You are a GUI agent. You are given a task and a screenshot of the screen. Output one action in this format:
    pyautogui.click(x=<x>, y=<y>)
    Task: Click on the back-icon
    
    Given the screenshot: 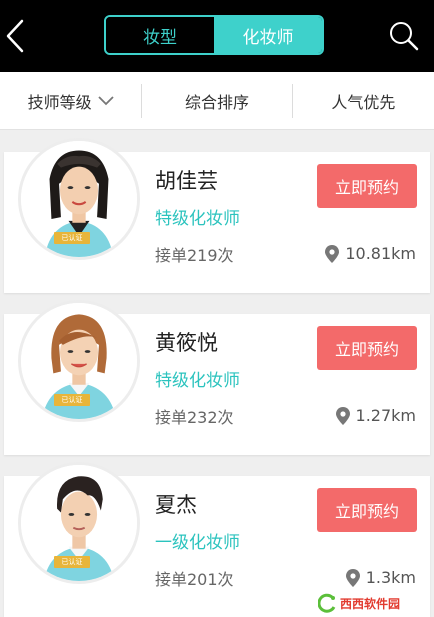 What is the action you would take?
    pyautogui.click(x=15, y=36)
    